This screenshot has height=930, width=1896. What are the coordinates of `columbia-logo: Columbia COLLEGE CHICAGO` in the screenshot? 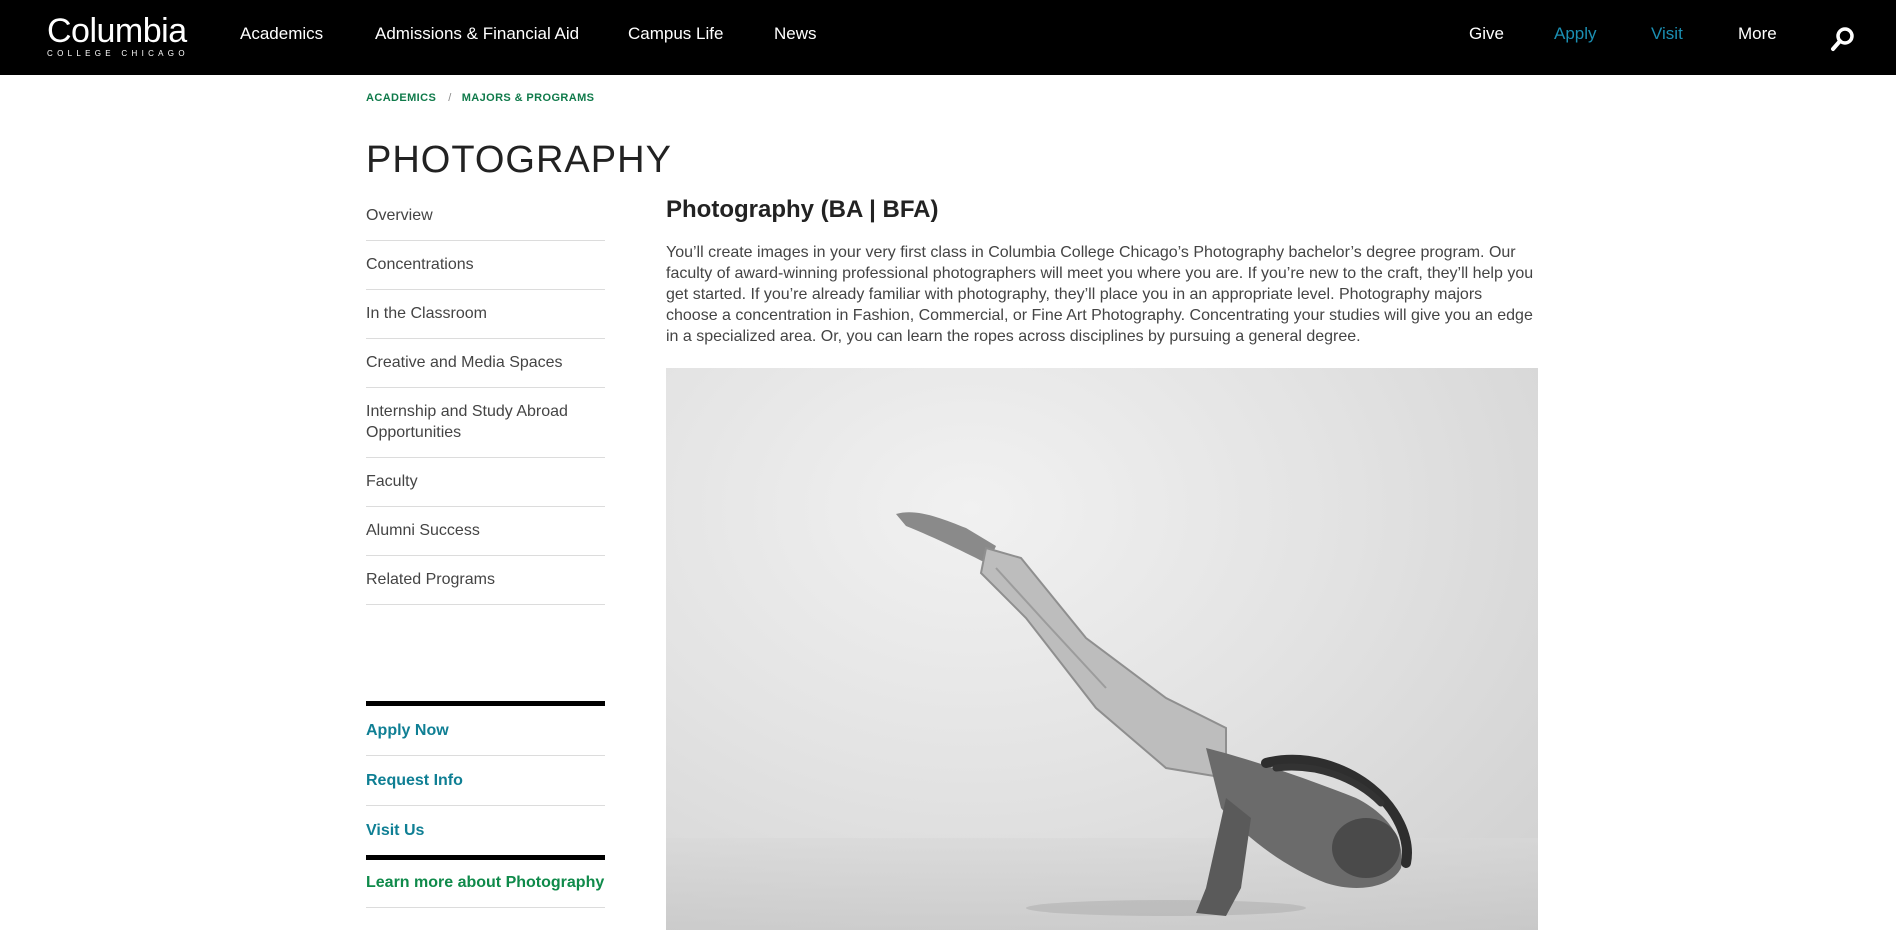 It's located at (118, 36).